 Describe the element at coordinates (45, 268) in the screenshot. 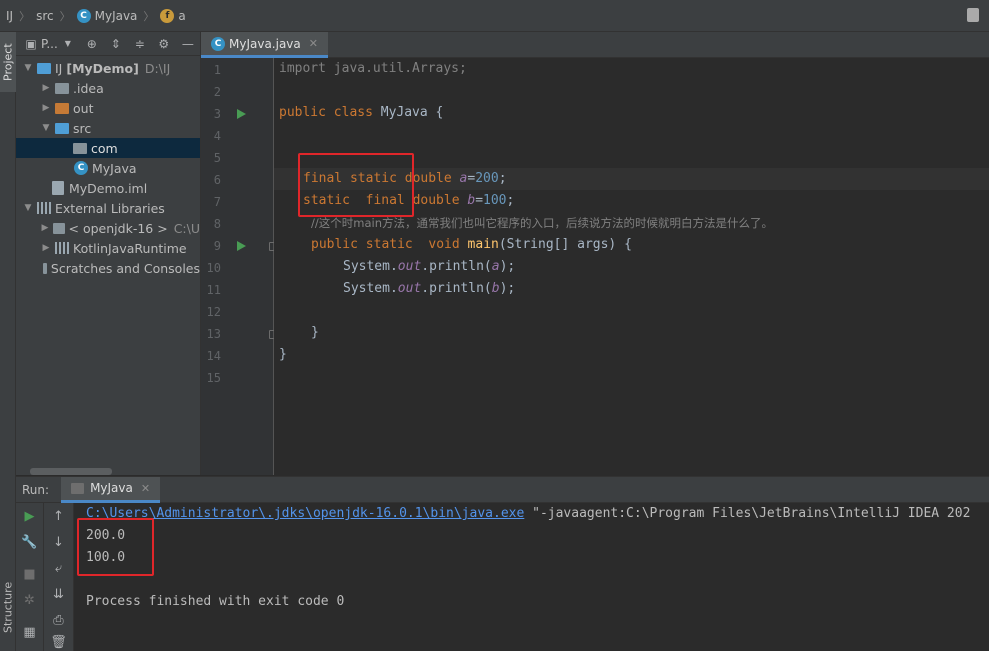

I see `scratches-icon` at that location.